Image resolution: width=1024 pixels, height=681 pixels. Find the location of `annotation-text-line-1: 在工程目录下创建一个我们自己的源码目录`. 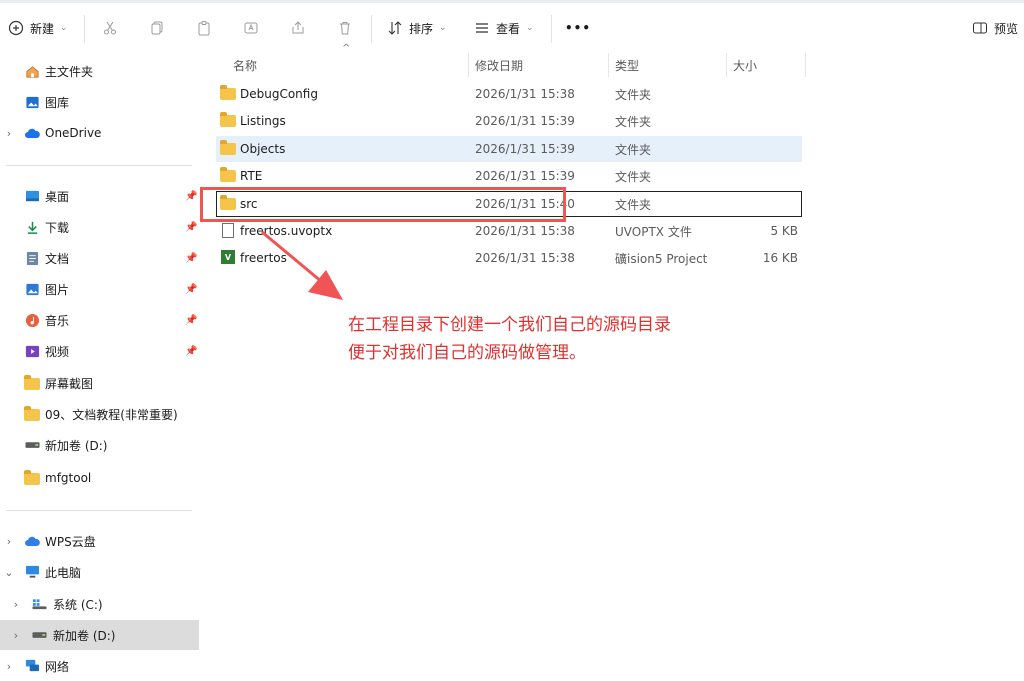

annotation-text-line-1: 在工程目录下创建一个我们自己的源码目录 is located at coordinates (509, 325).